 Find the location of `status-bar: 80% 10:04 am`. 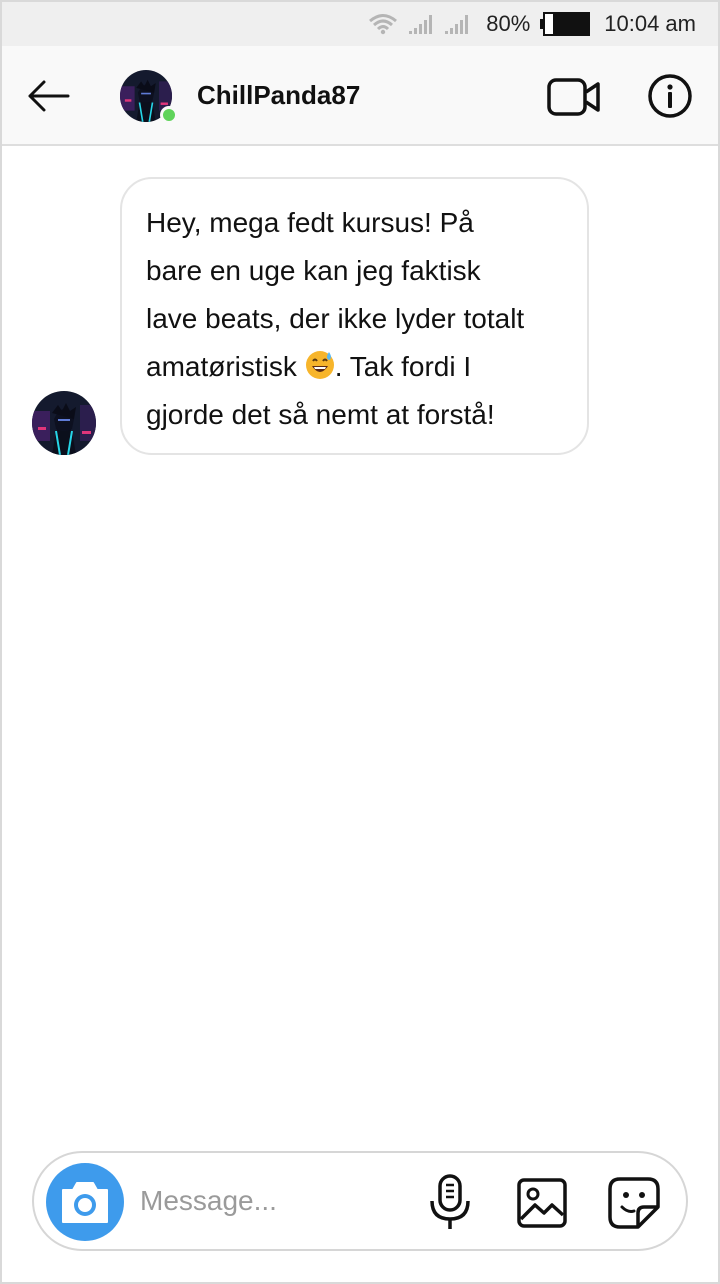

status-bar: 80% 10:04 am is located at coordinates (360, 24).